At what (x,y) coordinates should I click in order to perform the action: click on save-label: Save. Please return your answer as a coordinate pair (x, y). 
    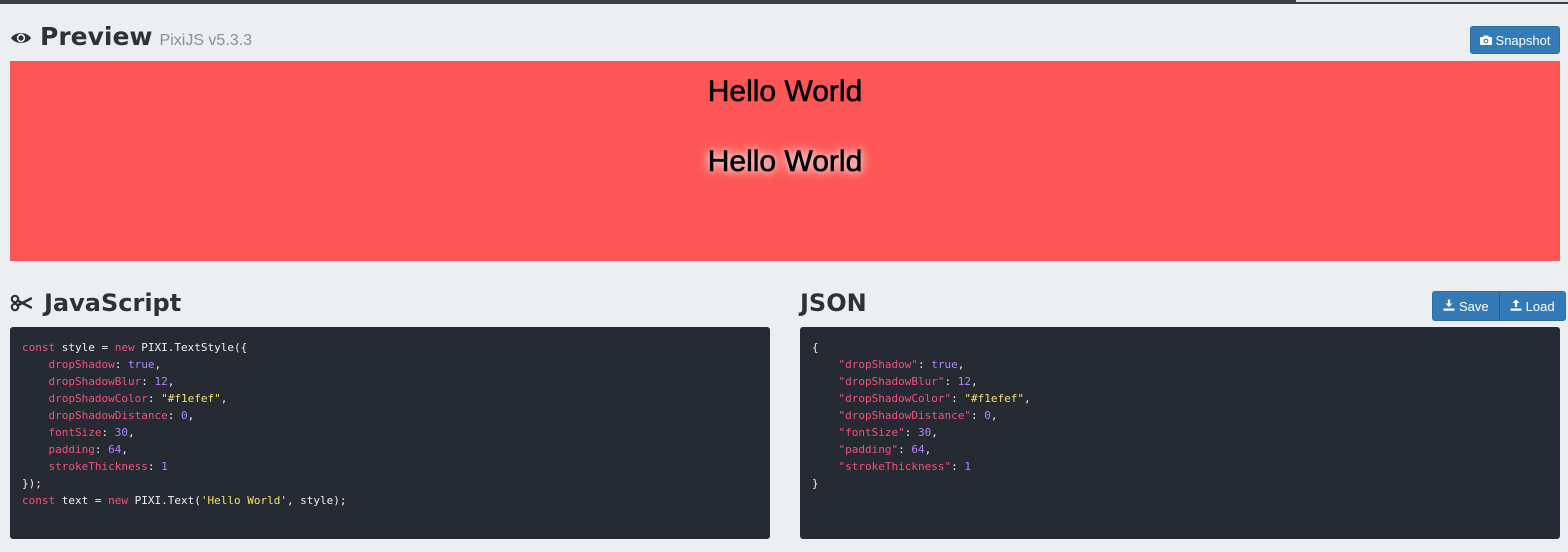
    Looking at the image, I should click on (1474, 306).